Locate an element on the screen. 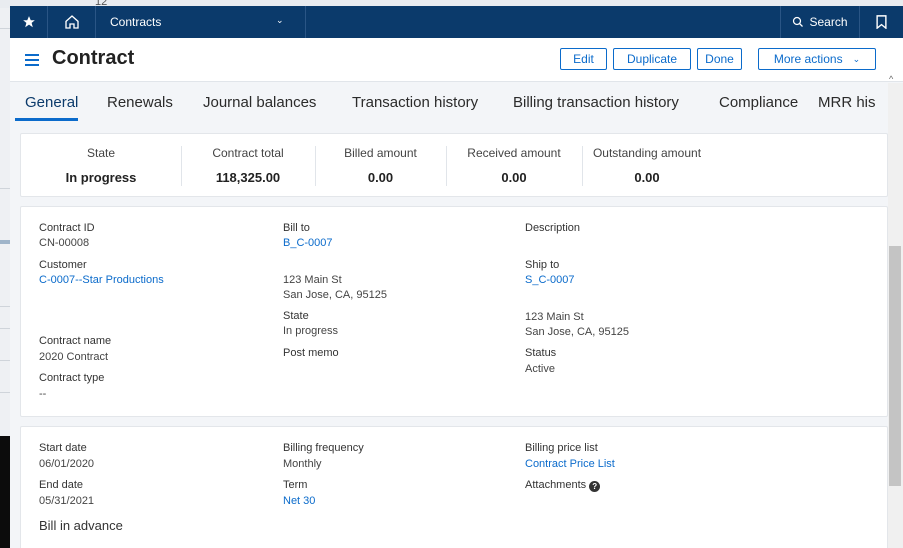 The width and height of the screenshot is (903, 548). tab-journal-balances: Journal balances is located at coordinates (259, 102).